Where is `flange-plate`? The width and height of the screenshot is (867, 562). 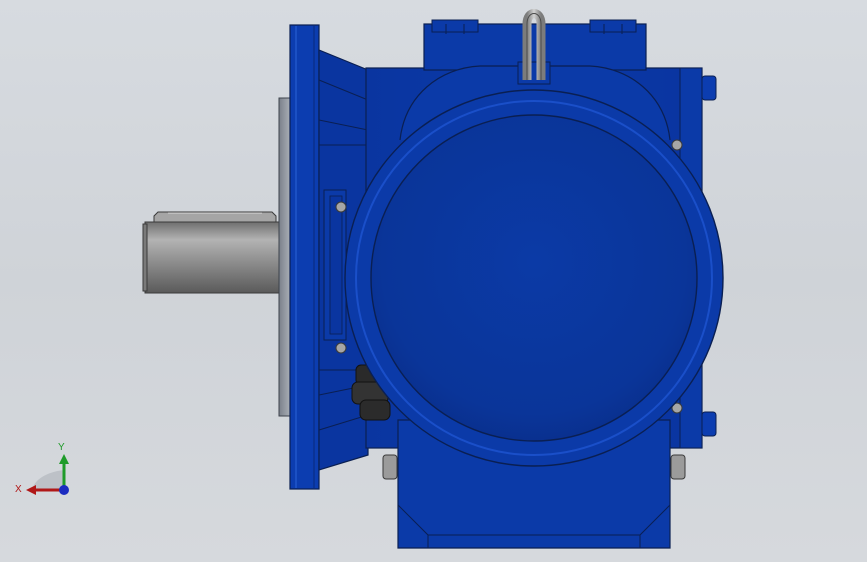 flange-plate is located at coordinates (304, 257).